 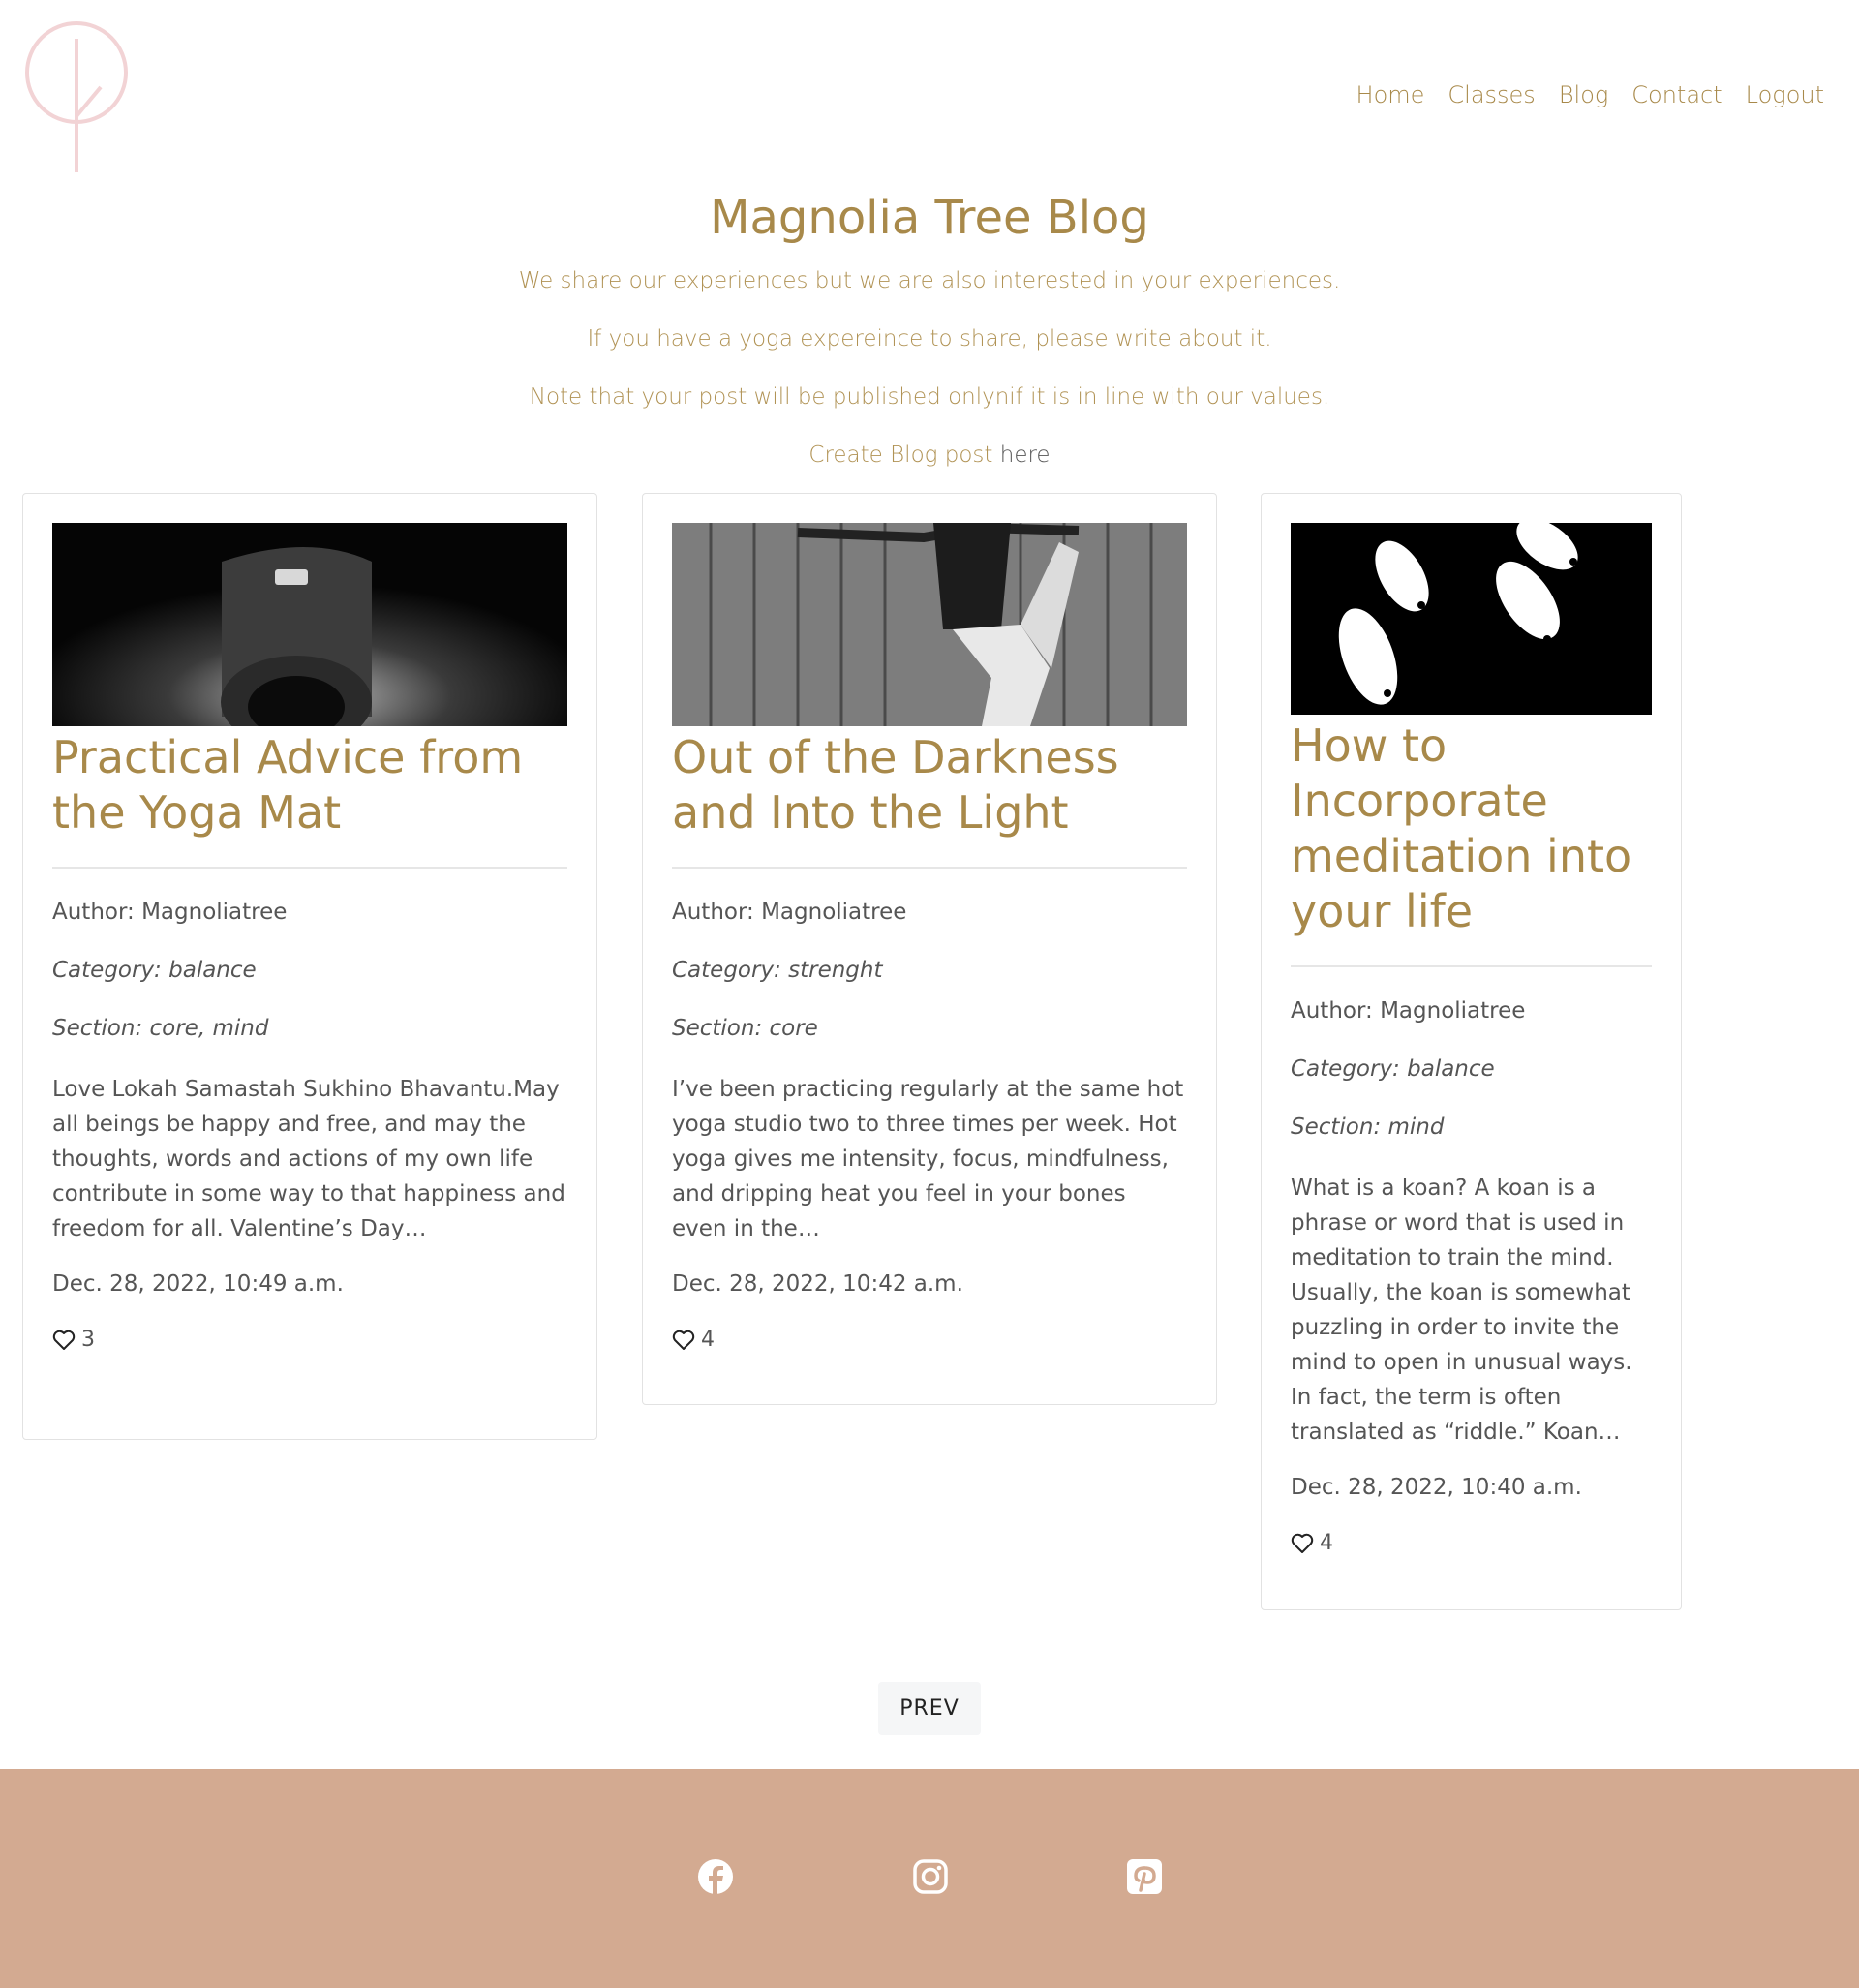 I want to click on nav-blog: Blog, so click(x=1583, y=94).